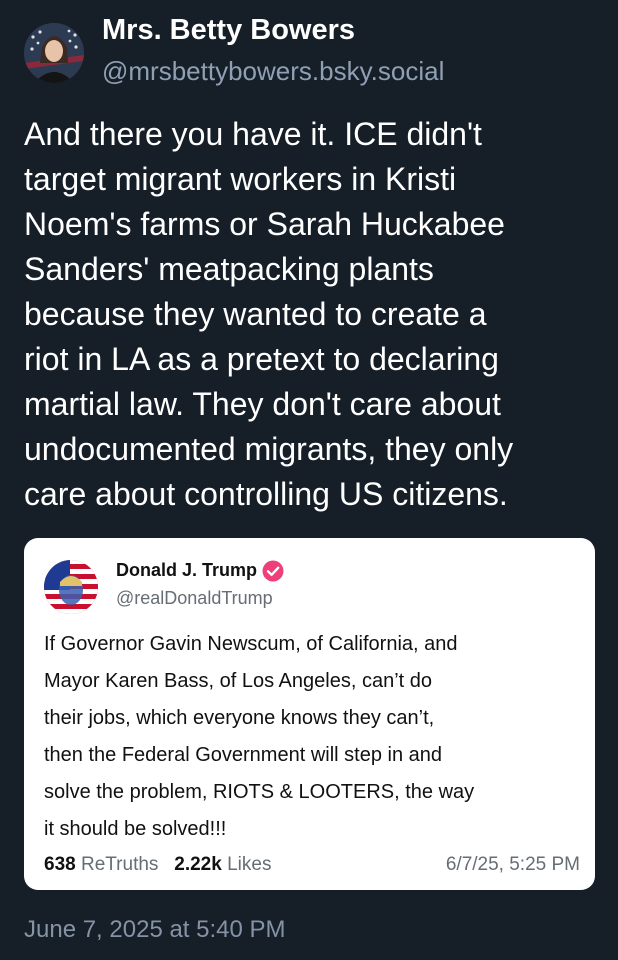  What do you see at coordinates (273, 71) in the screenshot?
I see `author-handle: @mrsbettybowers.bsky.social` at bounding box center [273, 71].